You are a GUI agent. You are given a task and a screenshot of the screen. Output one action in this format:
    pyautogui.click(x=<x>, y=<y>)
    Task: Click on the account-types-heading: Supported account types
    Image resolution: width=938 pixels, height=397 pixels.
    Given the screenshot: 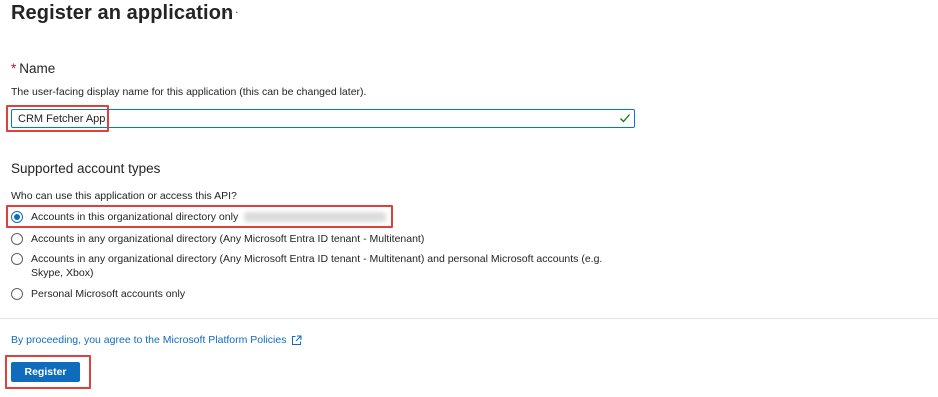 What is the action you would take?
    pyautogui.click(x=86, y=168)
    